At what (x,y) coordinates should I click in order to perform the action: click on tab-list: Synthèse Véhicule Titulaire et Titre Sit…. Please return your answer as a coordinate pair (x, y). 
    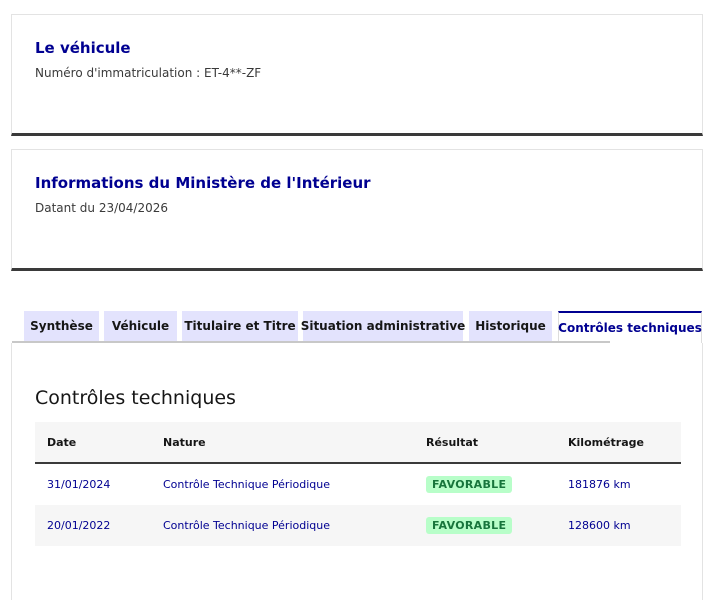
    Looking at the image, I should click on (364, 327).